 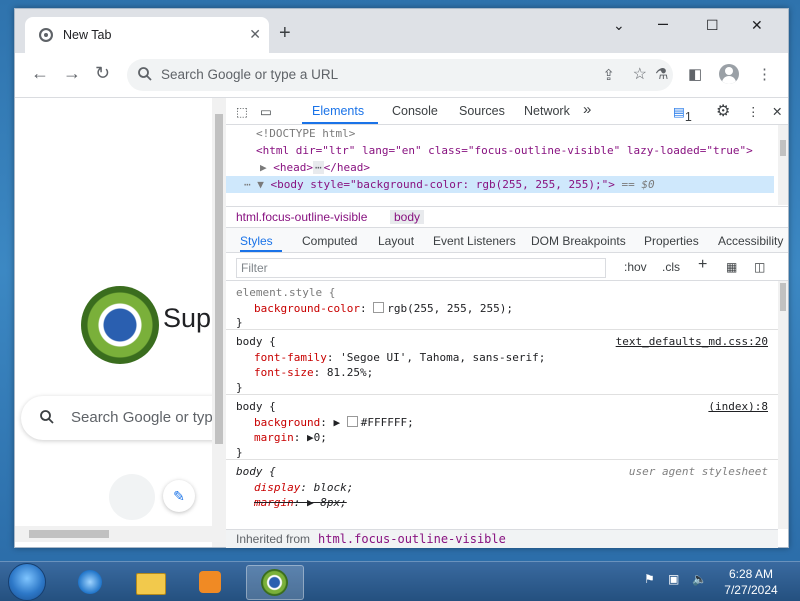 I want to click on page-vertical-scrollbar, so click(x=219, y=322).